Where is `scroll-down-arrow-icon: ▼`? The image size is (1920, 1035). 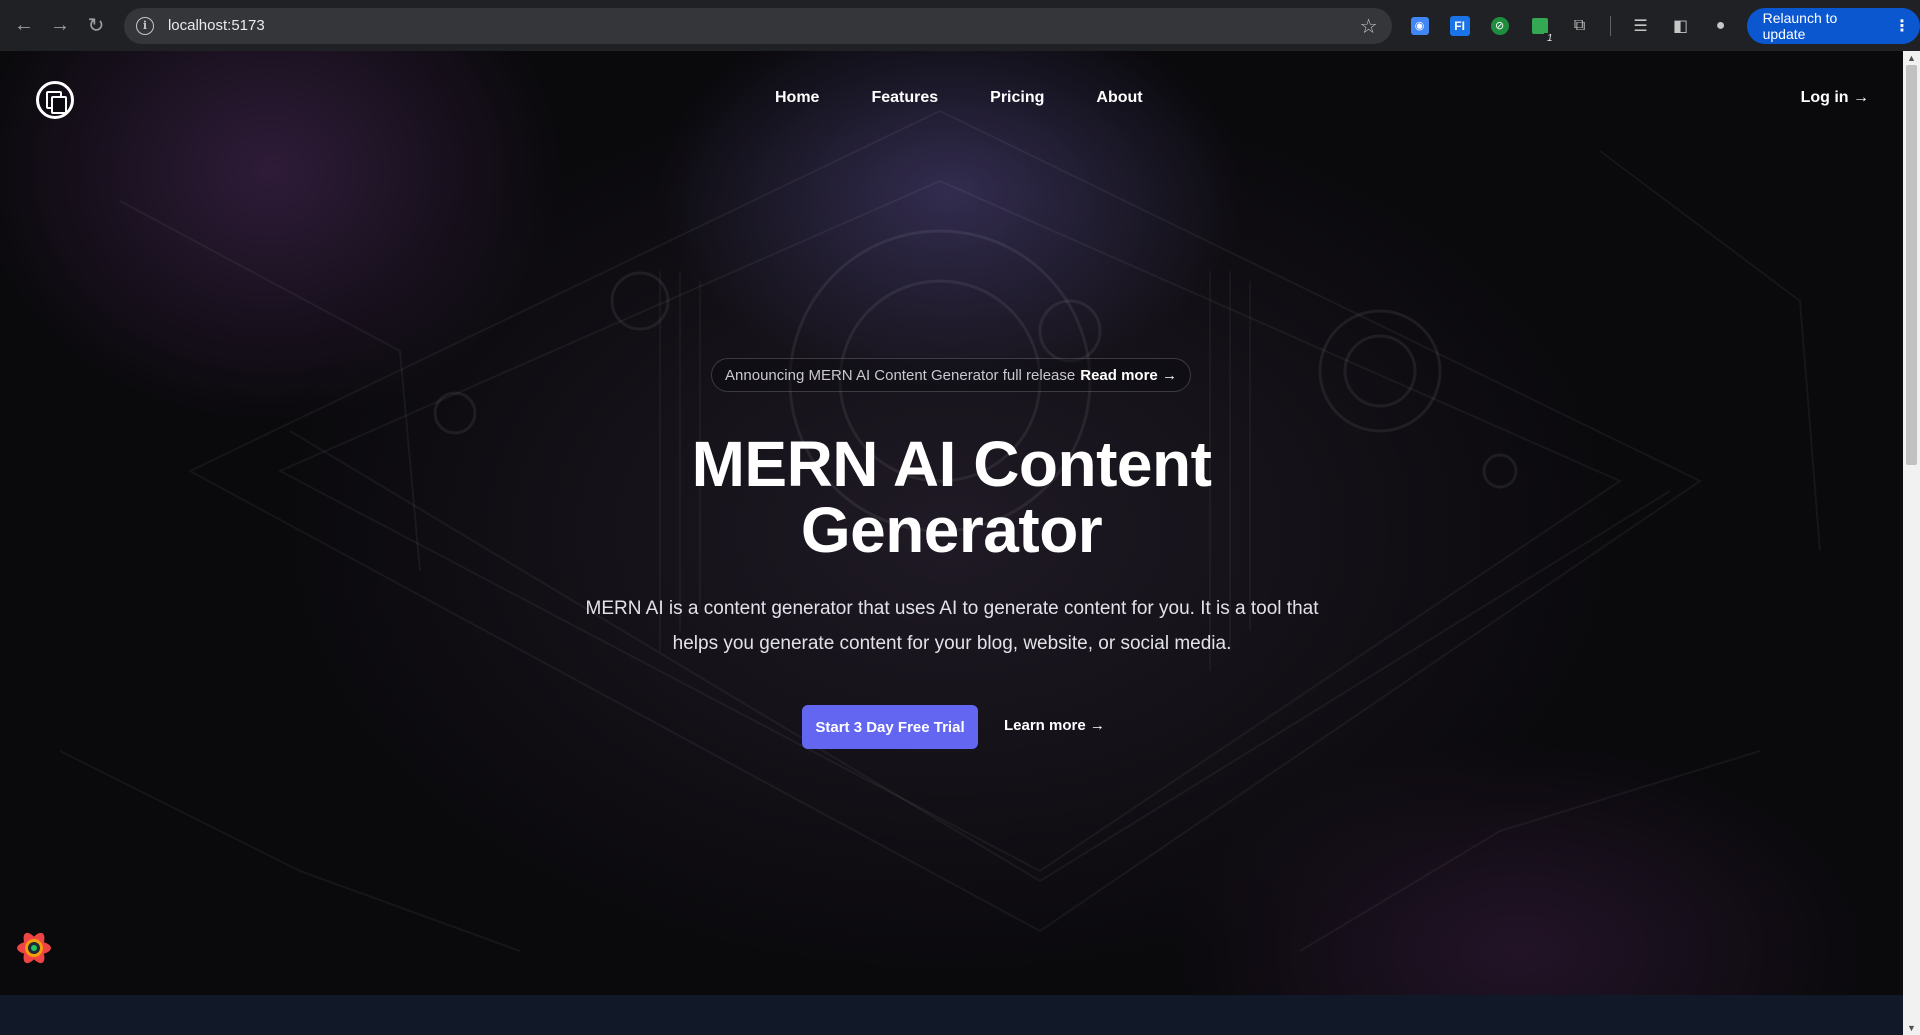 scroll-down-arrow-icon: ▼ is located at coordinates (1911, 1028).